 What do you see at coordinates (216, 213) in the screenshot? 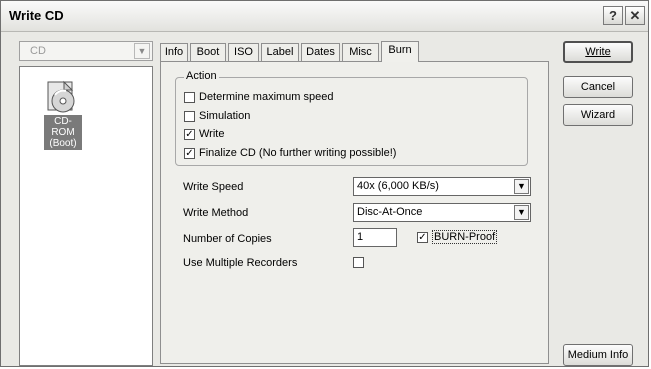
I see `write-method-label: Write Method` at bounding box center [216, 213].